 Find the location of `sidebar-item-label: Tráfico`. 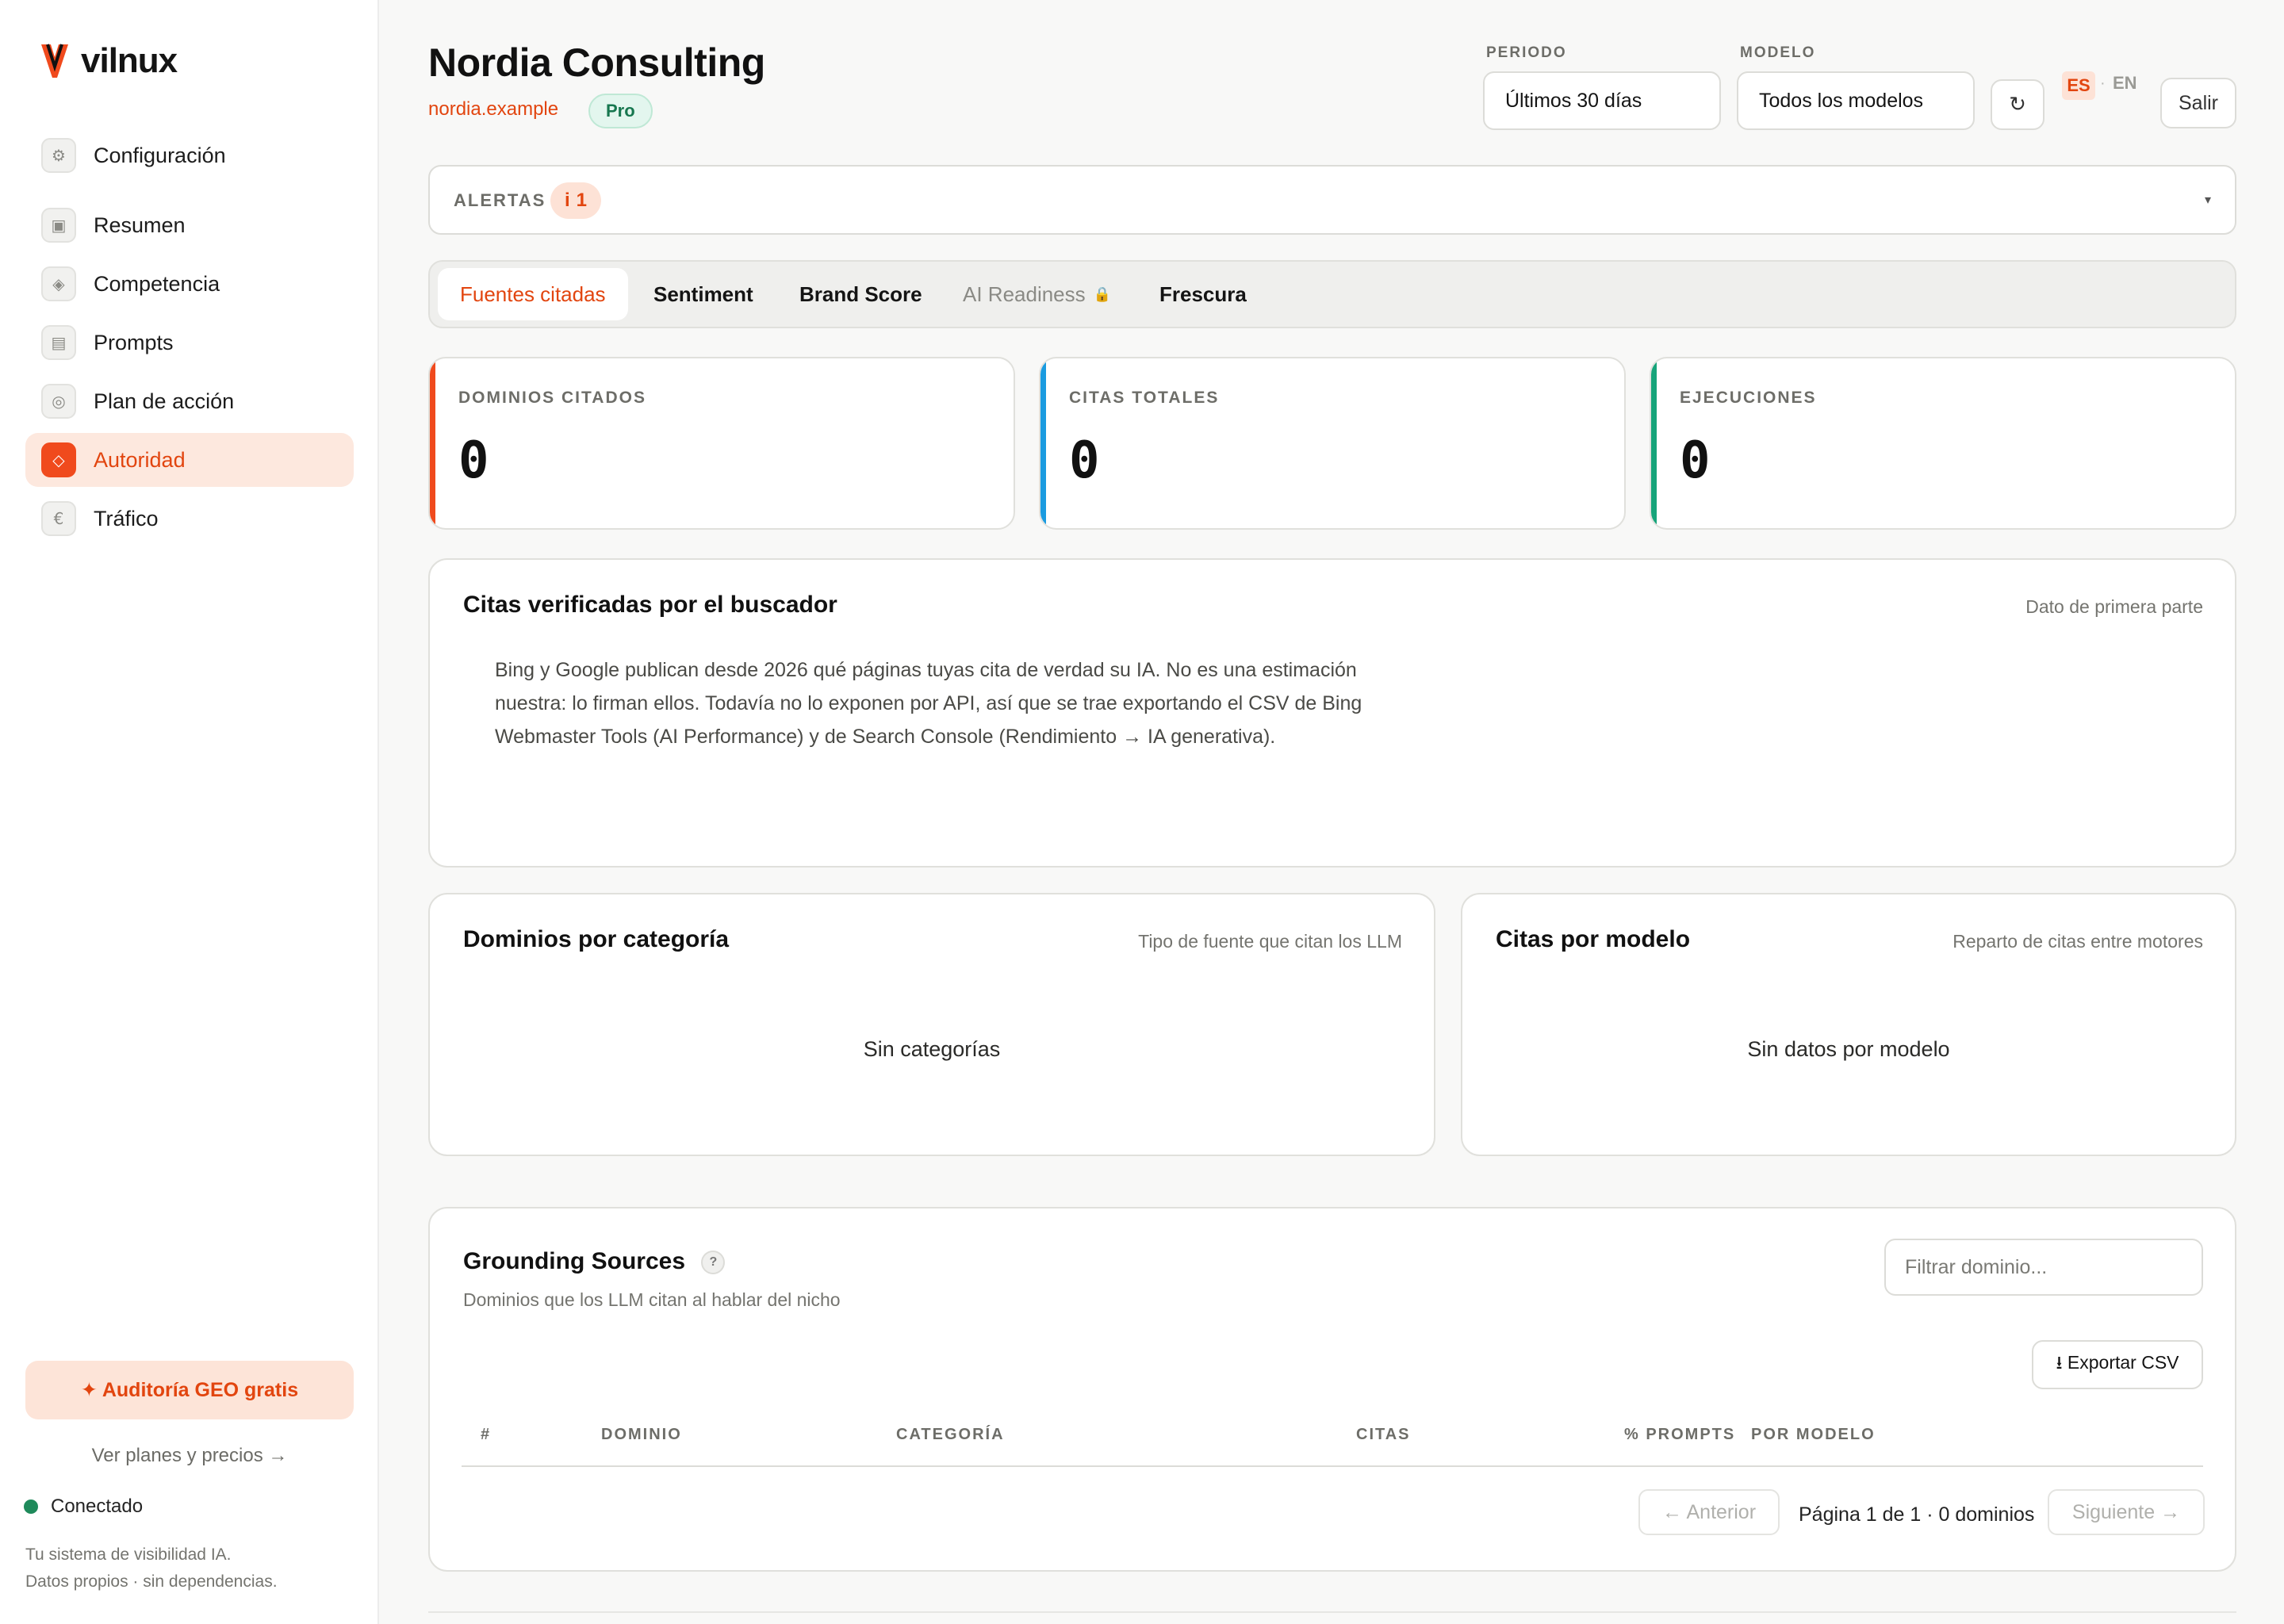

sidebar-item-label: Tráfico is located at coordinates (126, 518).